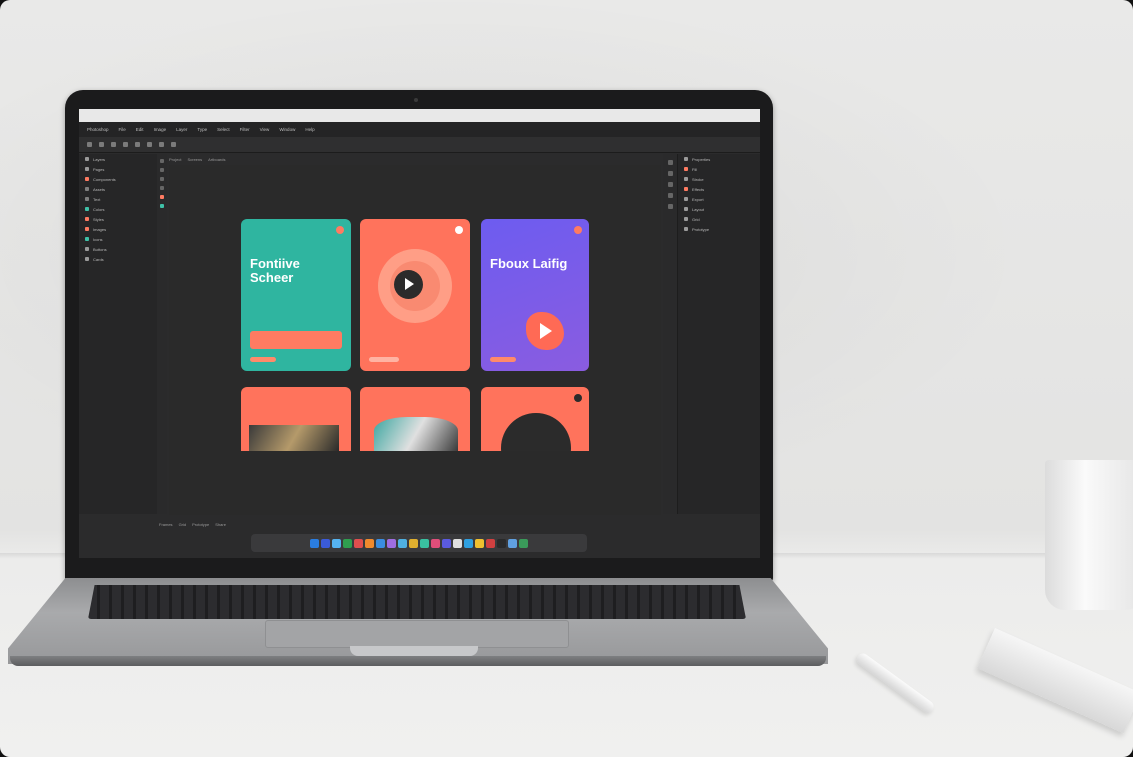 The height and width of the screenshot is (757, 1133). What do you see at coordinates (296, 340) in the screenshot?
I see `card-cta-button` at bounding box center [296, 340].